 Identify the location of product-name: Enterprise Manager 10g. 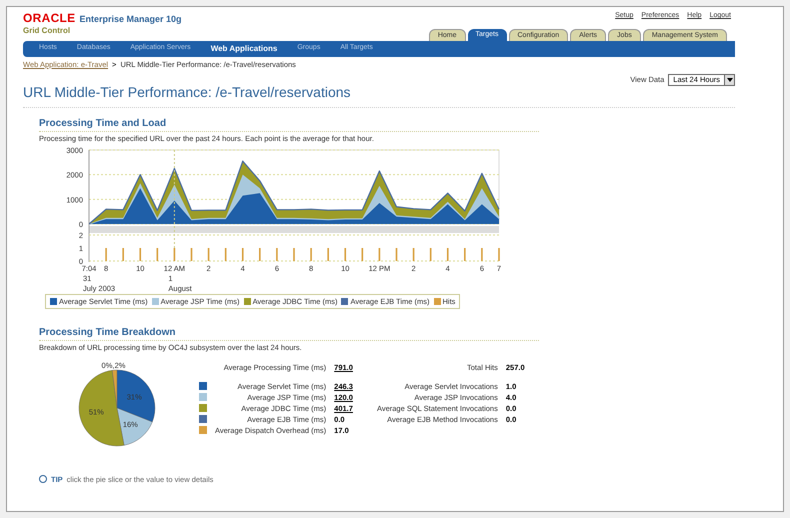
(130, 19).